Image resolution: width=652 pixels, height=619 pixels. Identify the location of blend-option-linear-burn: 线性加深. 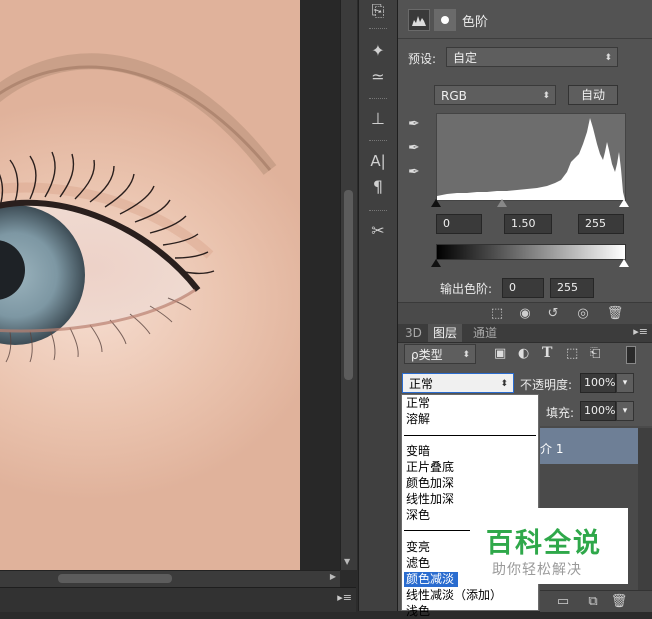
(430, 499).